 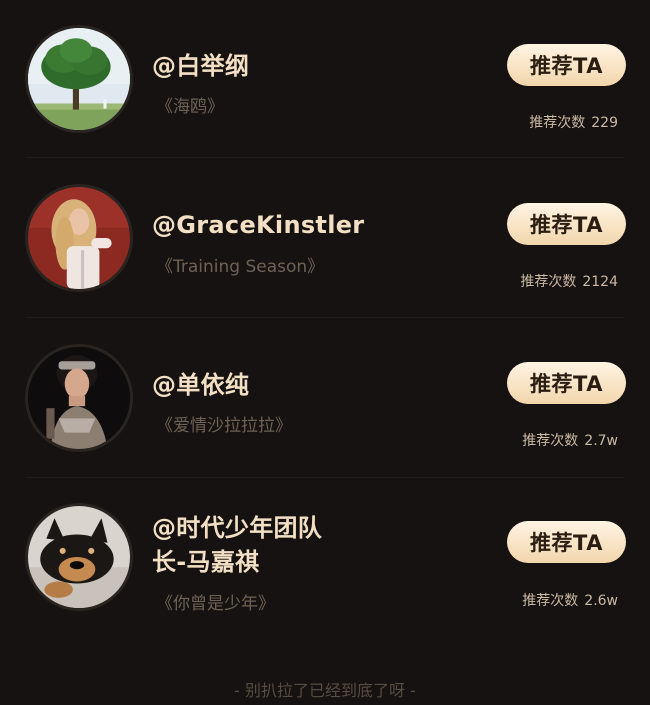 What do you see at coordinates (604, 123) in the screenshot?
I see `recommend-count-value: 229` at bounding box center [604, 123].